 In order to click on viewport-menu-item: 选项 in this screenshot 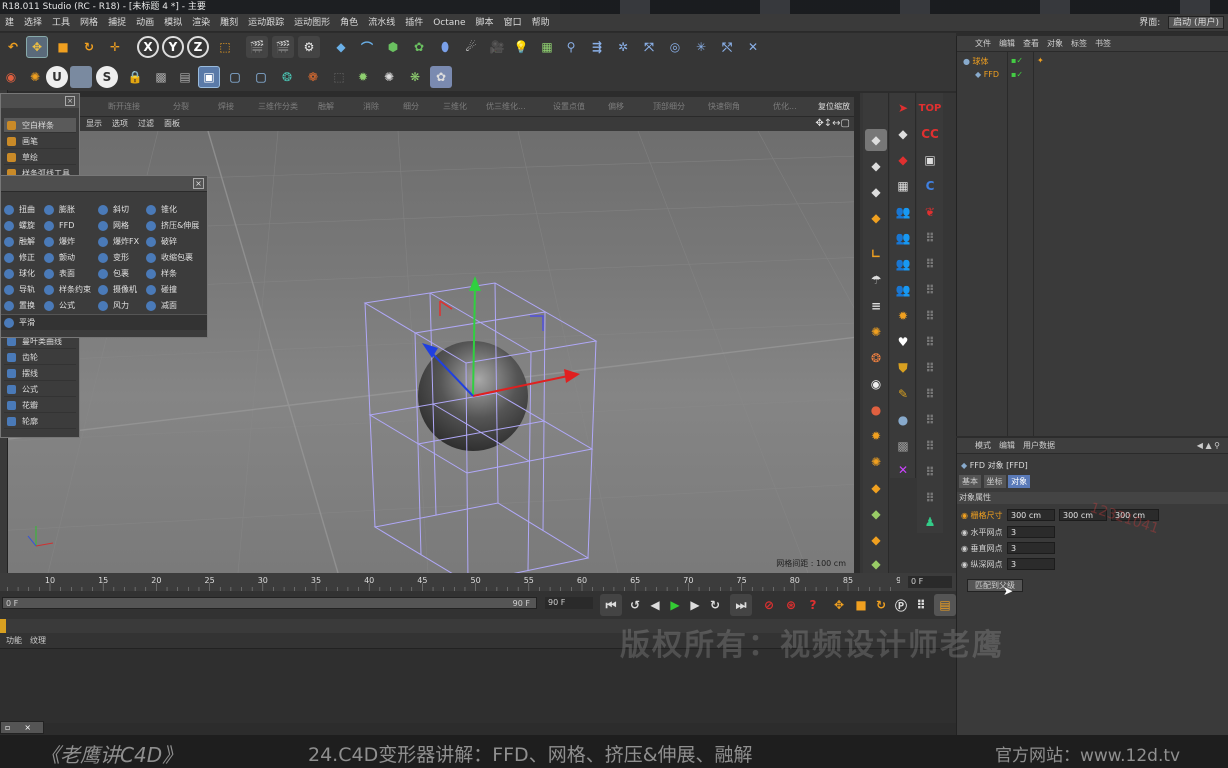, I will do `click(120, 124)`.